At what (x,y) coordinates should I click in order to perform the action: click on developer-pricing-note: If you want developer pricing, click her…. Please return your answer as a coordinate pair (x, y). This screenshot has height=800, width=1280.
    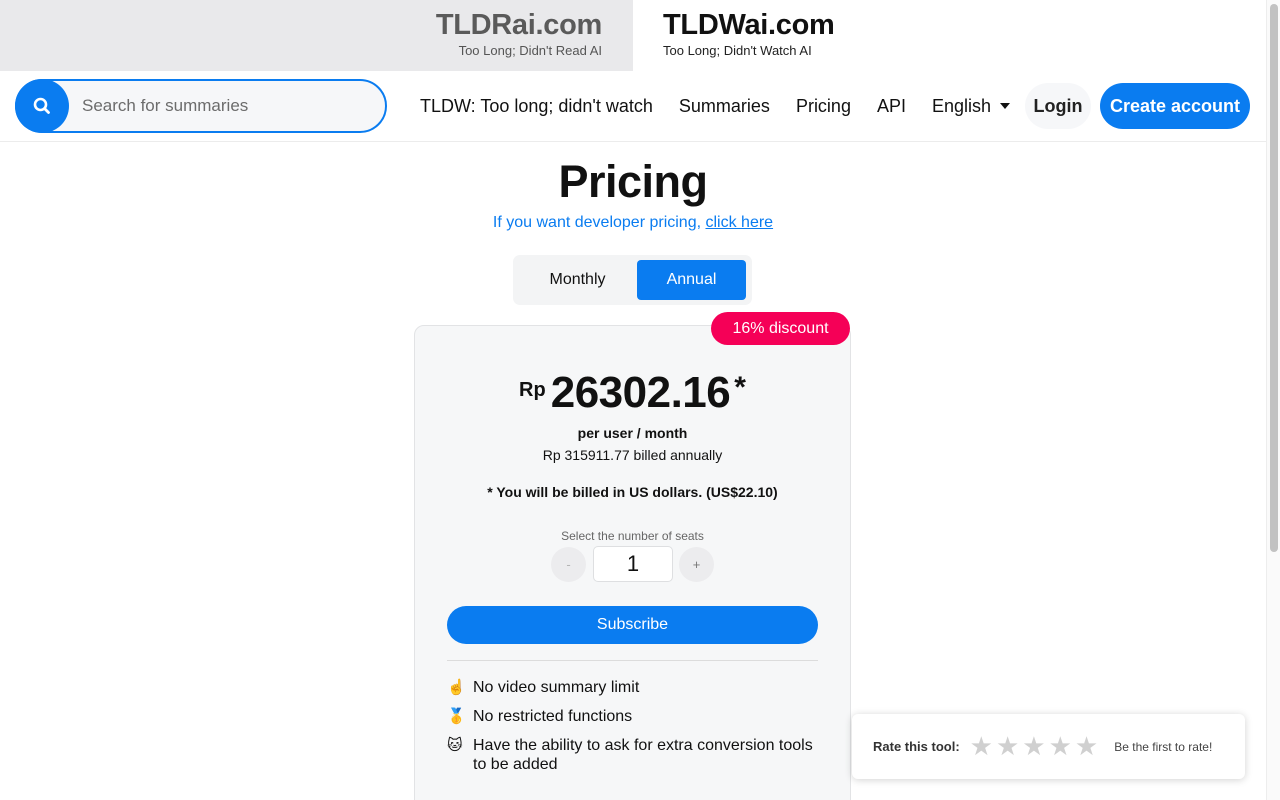
    Looking at the image, I should click on (633, 223).